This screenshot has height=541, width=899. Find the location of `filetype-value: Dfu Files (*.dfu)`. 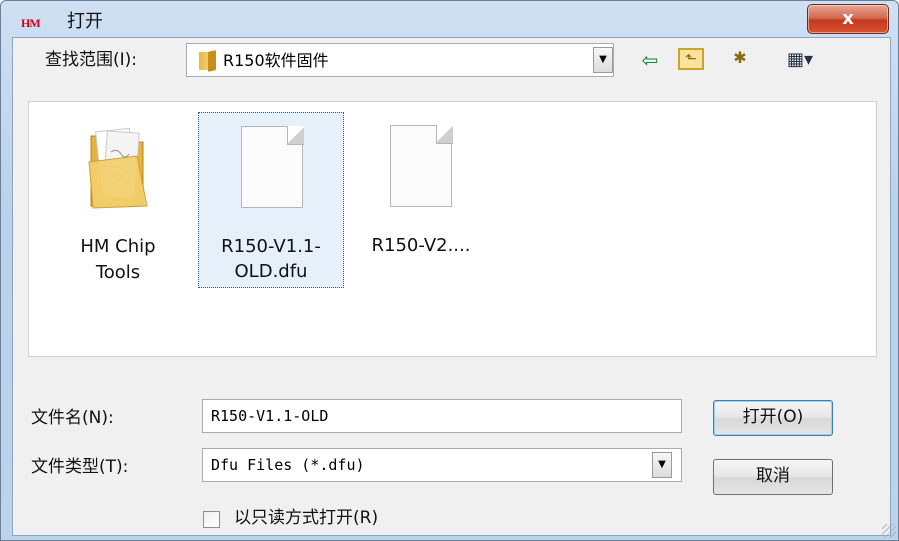

filetype-value: Dfu Files (*.dfu) is located at coordinates (288, 465).